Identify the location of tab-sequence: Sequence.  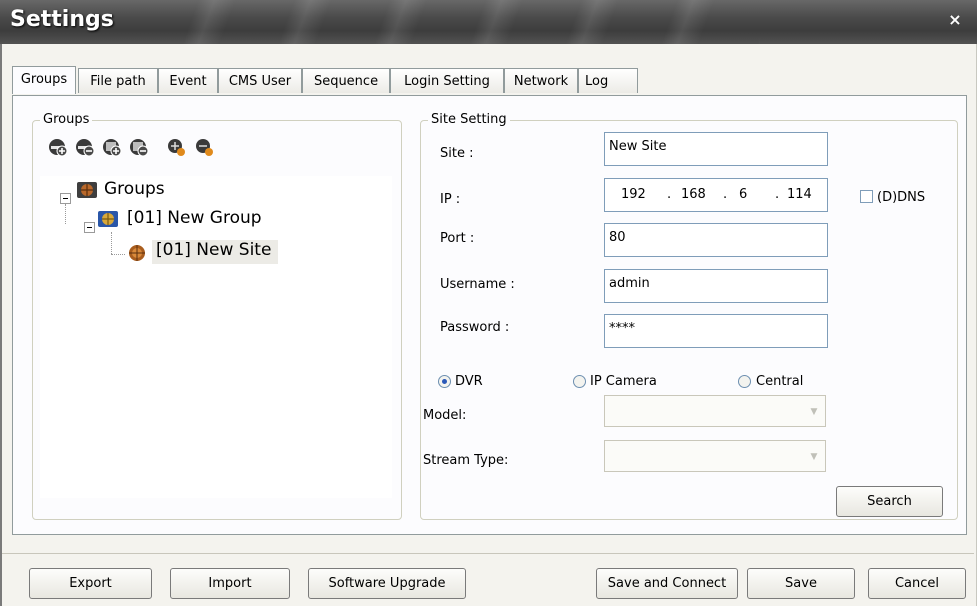
(346, 80).